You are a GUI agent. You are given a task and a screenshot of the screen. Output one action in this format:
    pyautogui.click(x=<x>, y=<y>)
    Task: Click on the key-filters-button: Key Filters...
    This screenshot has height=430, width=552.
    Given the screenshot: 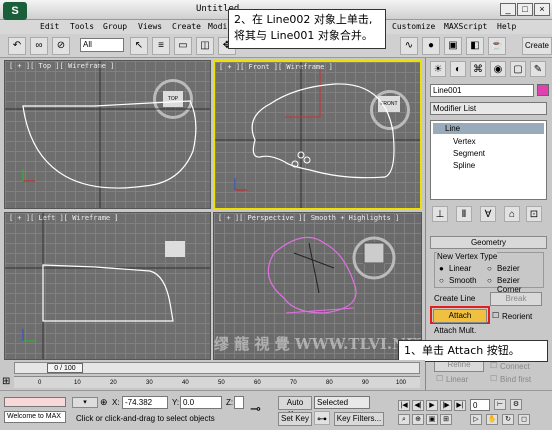 What is the action you would take?
    pyautogui.click(x=359, y=419)
    